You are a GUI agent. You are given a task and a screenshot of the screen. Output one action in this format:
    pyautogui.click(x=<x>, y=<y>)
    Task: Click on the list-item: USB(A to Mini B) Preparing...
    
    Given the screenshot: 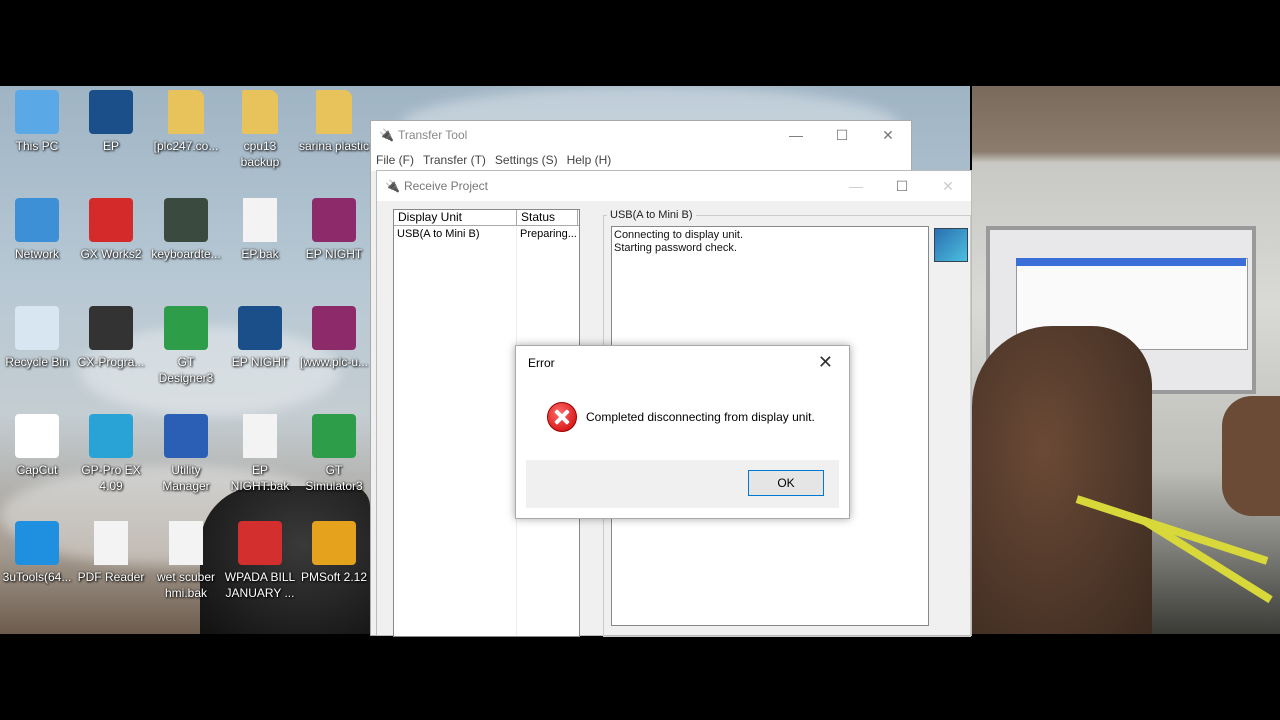 What is the action you would take?
    pyautogui.click(x=486, y=234)
    